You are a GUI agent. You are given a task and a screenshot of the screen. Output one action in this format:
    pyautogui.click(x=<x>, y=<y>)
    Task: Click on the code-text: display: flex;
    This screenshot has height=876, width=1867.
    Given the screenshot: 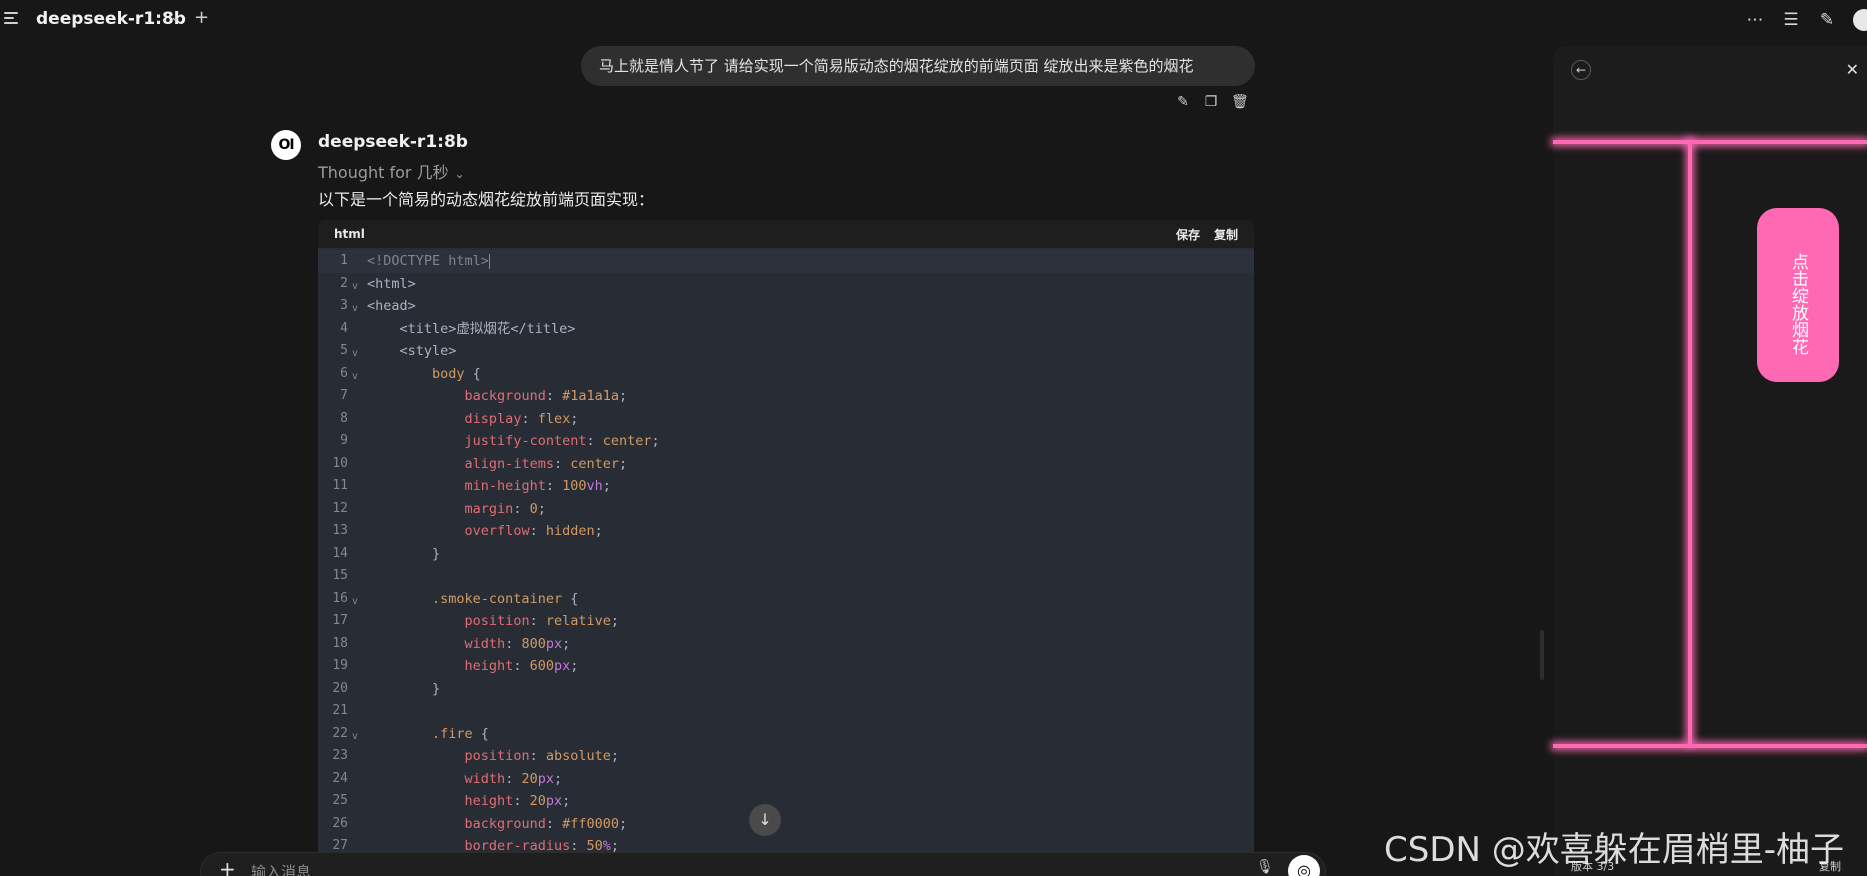 What is the action you would take?
    pyautogui.click(x=521, y=418)
    